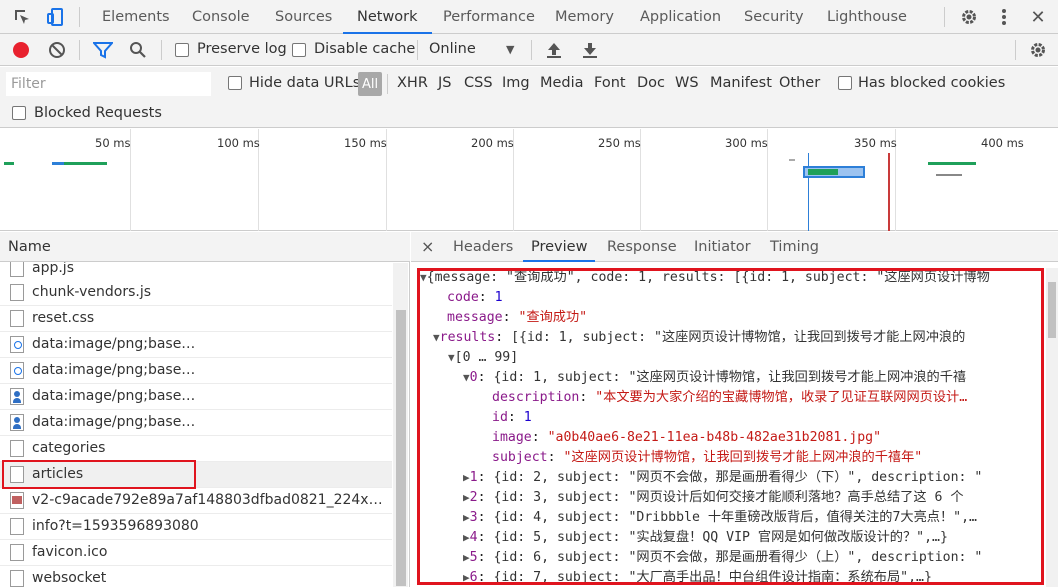 The image size is (1058, 587). What do you see at coordinates (221, 17) in the screenshot?
I see `tab-console: Console` at bounding box center [221, 17].